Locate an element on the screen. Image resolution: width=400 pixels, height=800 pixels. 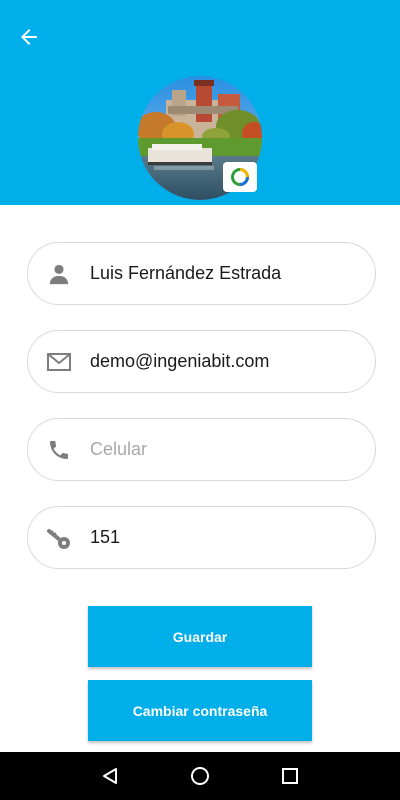
nav-back-button is located at coordinates (110, 776).